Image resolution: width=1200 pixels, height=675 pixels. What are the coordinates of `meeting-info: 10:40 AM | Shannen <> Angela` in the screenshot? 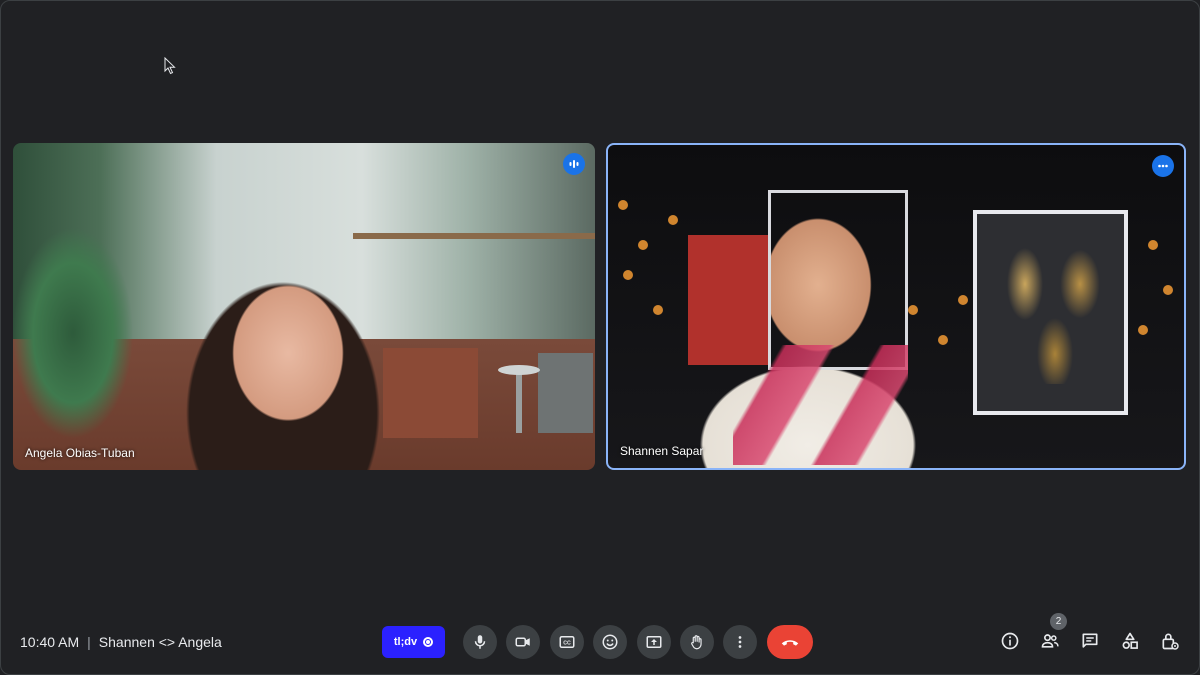 It's located at (121, 642).